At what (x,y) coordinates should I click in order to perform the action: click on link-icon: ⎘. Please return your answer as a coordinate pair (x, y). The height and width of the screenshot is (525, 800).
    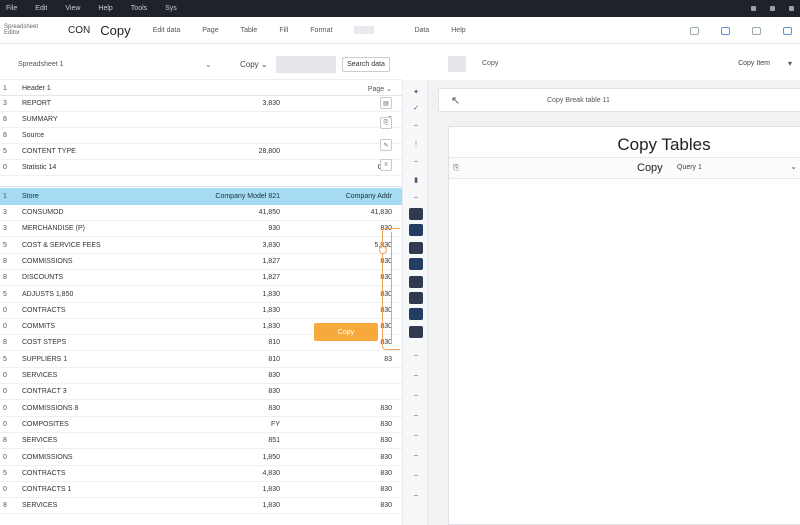
    Looking at the image, I should click on (386, 123).